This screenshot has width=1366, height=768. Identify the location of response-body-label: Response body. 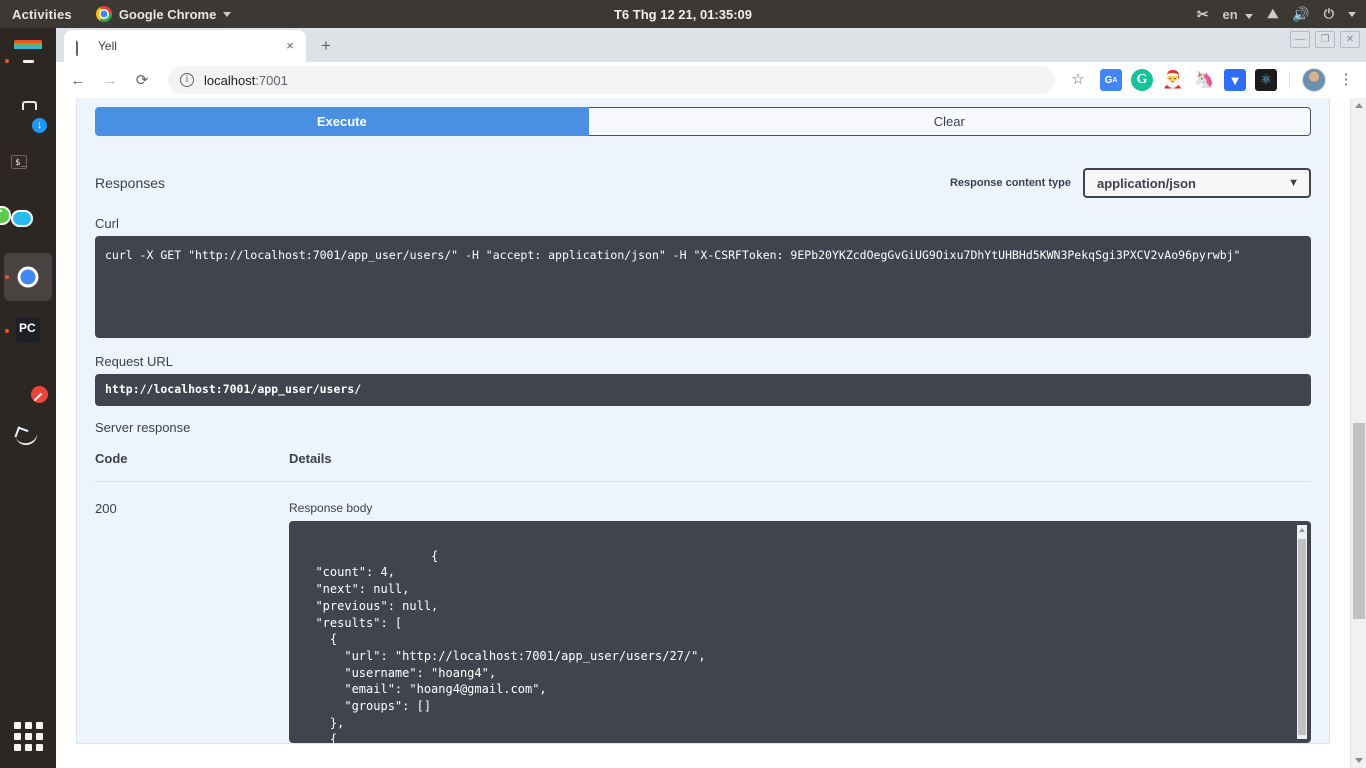
(331, 508).